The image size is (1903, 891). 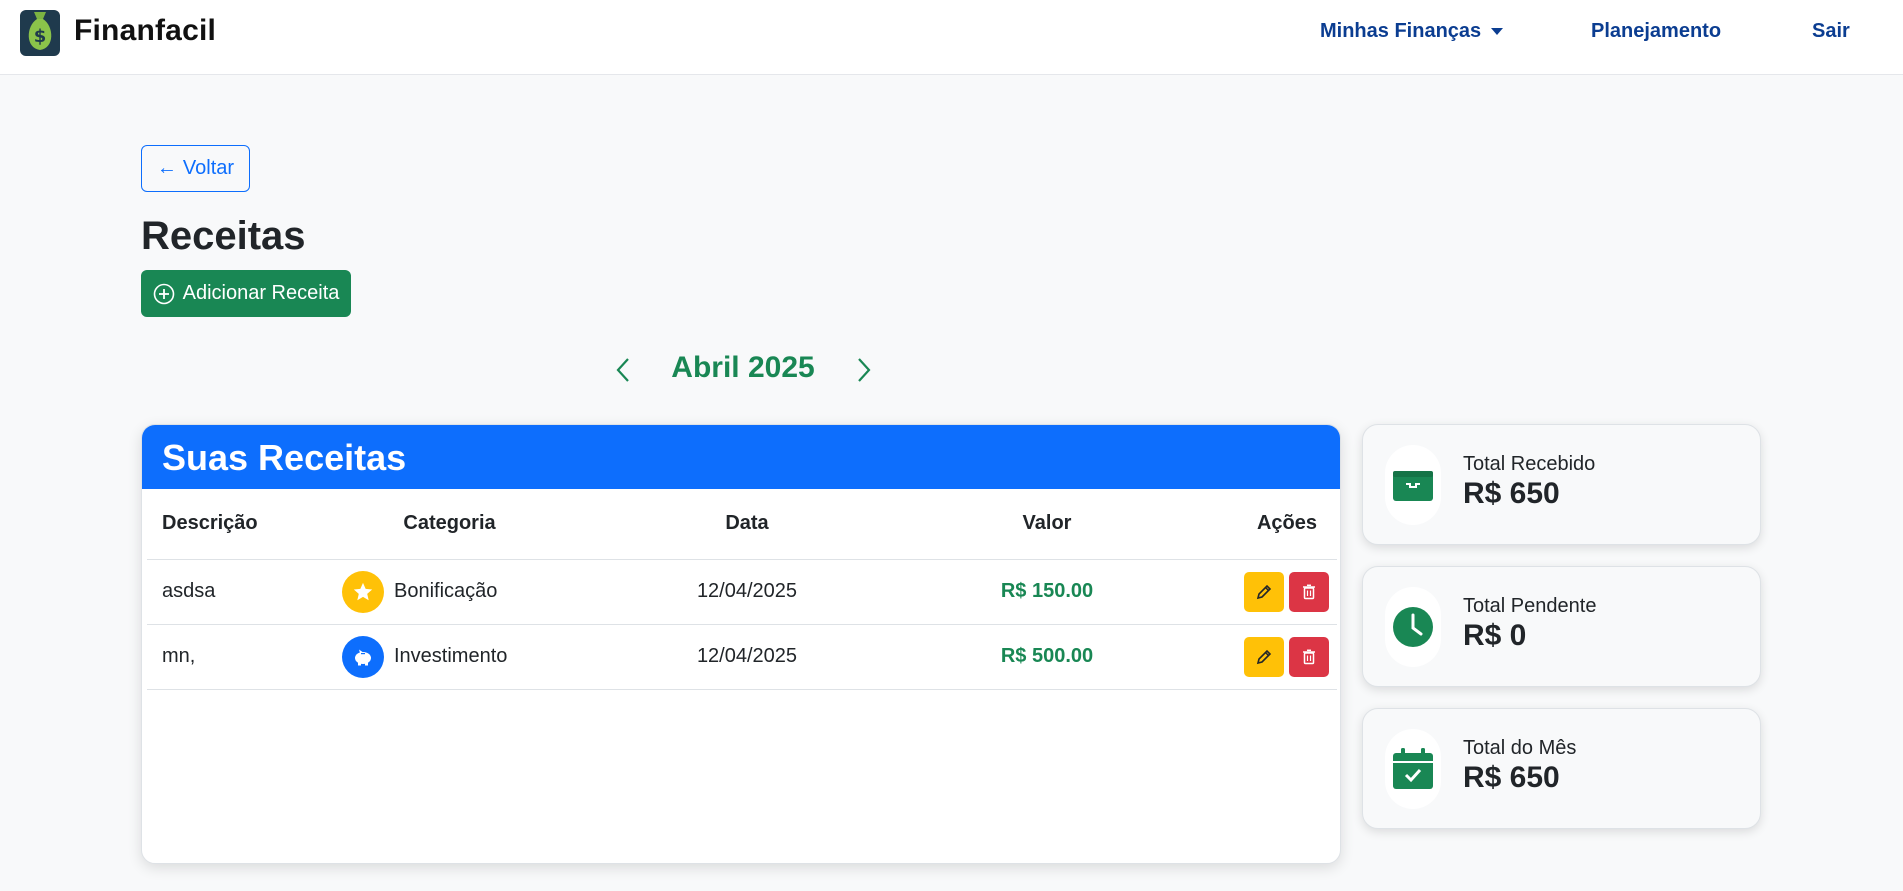 I want to click on brand-name: Finanfacil, so click(x=145, y=30).